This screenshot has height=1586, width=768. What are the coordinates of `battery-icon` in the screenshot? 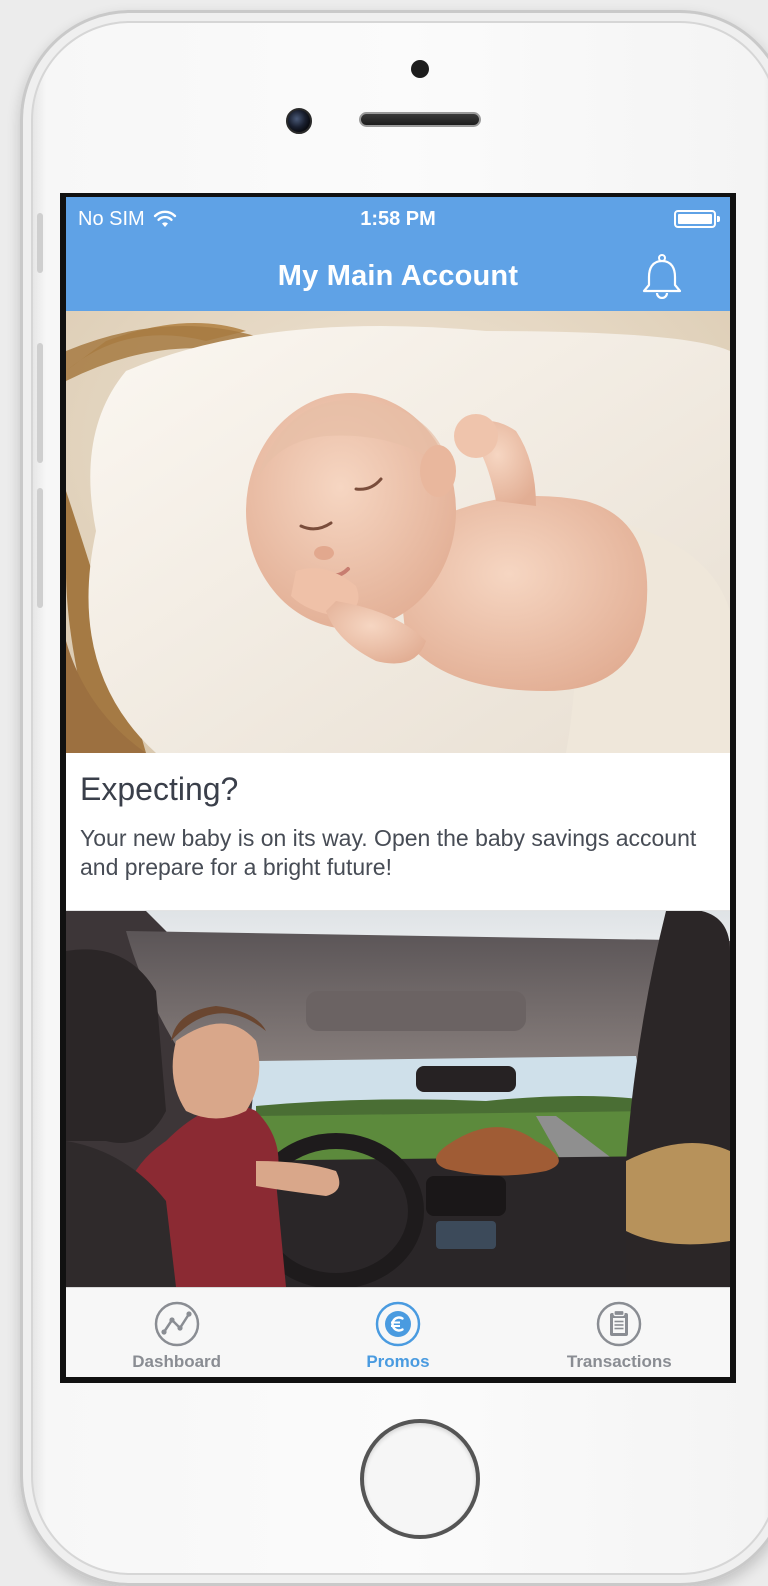 It's located at (697, 219).